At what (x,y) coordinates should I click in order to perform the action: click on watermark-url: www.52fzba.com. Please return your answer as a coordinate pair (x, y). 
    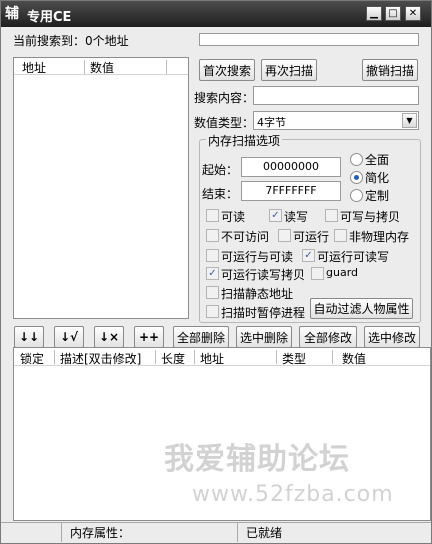
    Looking at the image, I should click on (293, 494).